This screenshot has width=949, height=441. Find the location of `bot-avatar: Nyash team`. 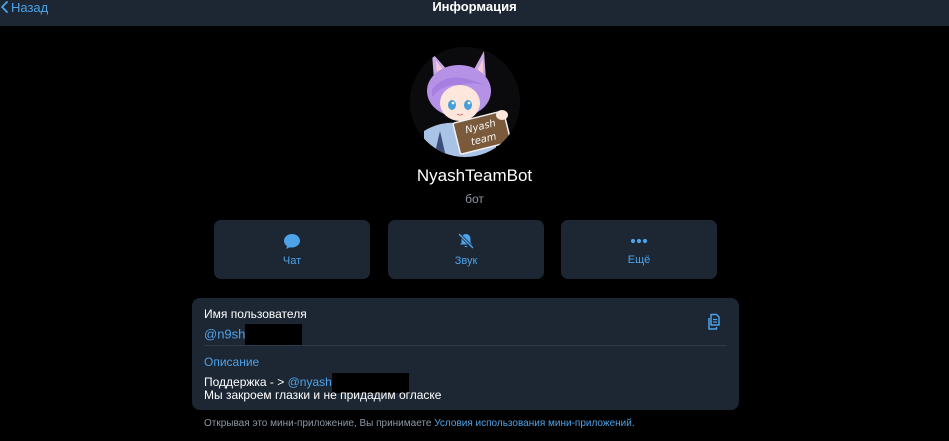

bot-avatar: Nyash team is located at coordinates (465, 102).